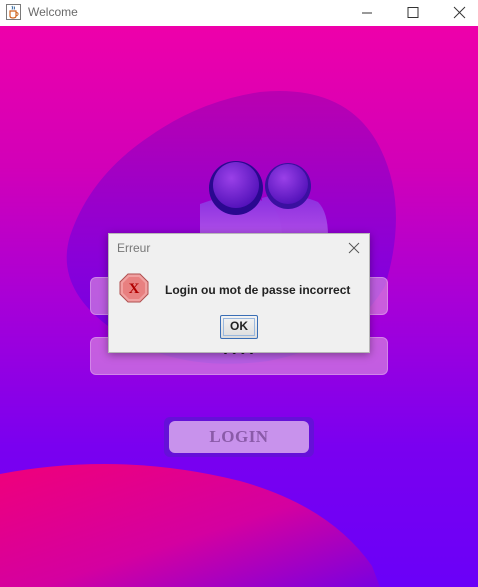 The width and height of the screenshot is (478, 587). What do you see at coordinates (134, 248) in the screenshot?
I see `dialog-title: Erreur` at bounding box center [134, 248].